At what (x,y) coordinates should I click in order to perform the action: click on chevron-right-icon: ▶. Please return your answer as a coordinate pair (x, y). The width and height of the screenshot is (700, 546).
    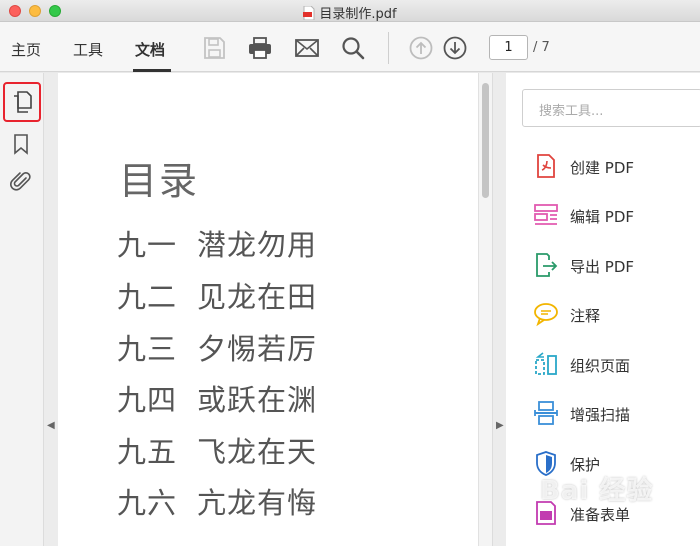
    Looking at the image, I should click on (500, 425).